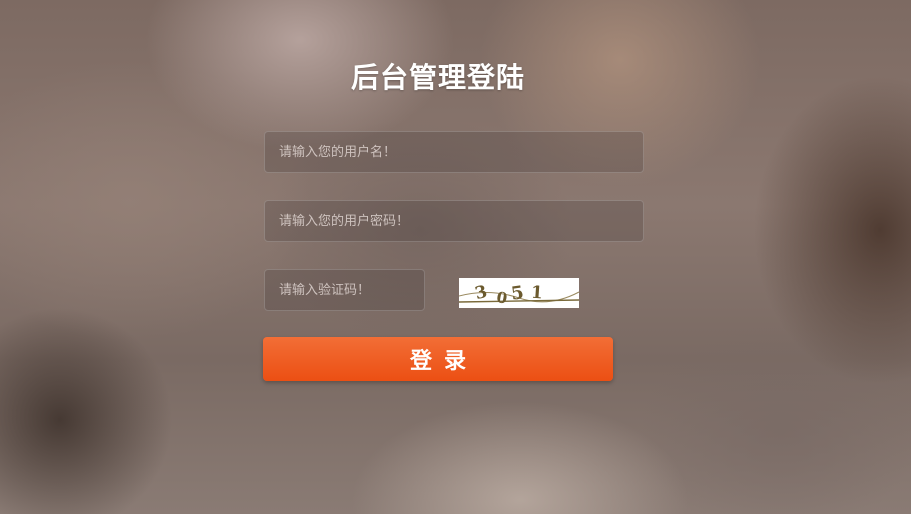 Image resolution: width=911 pixels, height=514 pixels. Describe the element at coordinates (454, 152) in the screenshot. I see `username-input` at that location.